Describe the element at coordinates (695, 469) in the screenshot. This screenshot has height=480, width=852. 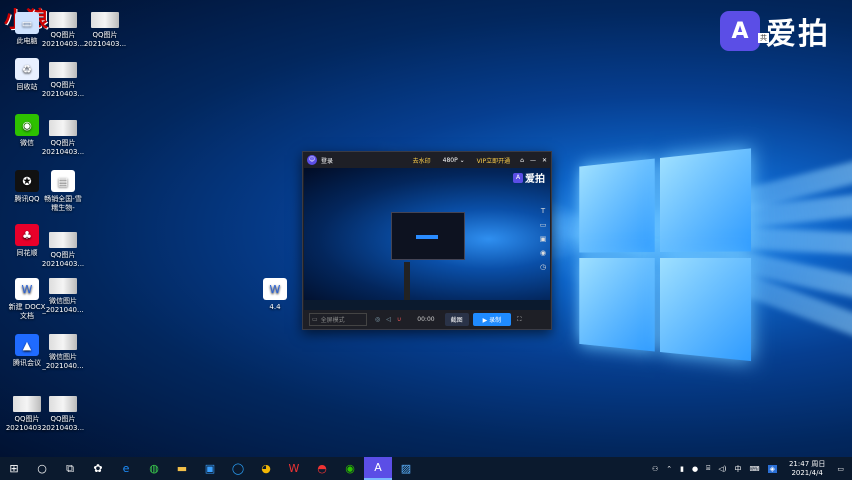
I see `mic-icon: ●` at that location.